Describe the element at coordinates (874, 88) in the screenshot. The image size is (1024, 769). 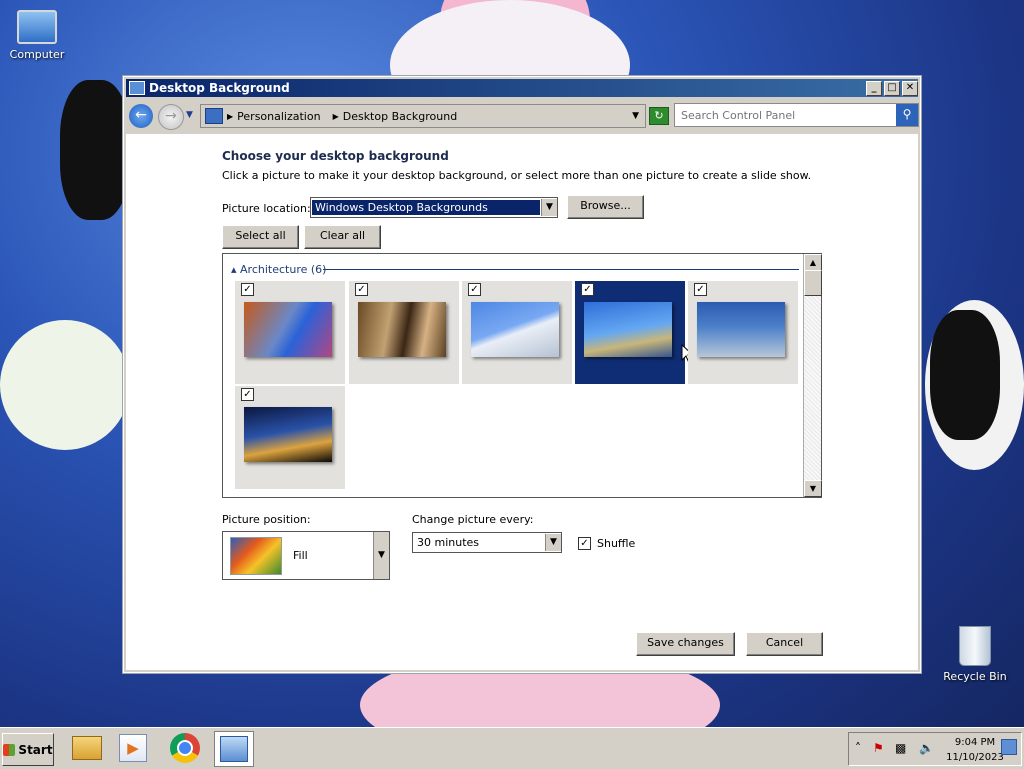
I see `minimize-button: _` at that location.